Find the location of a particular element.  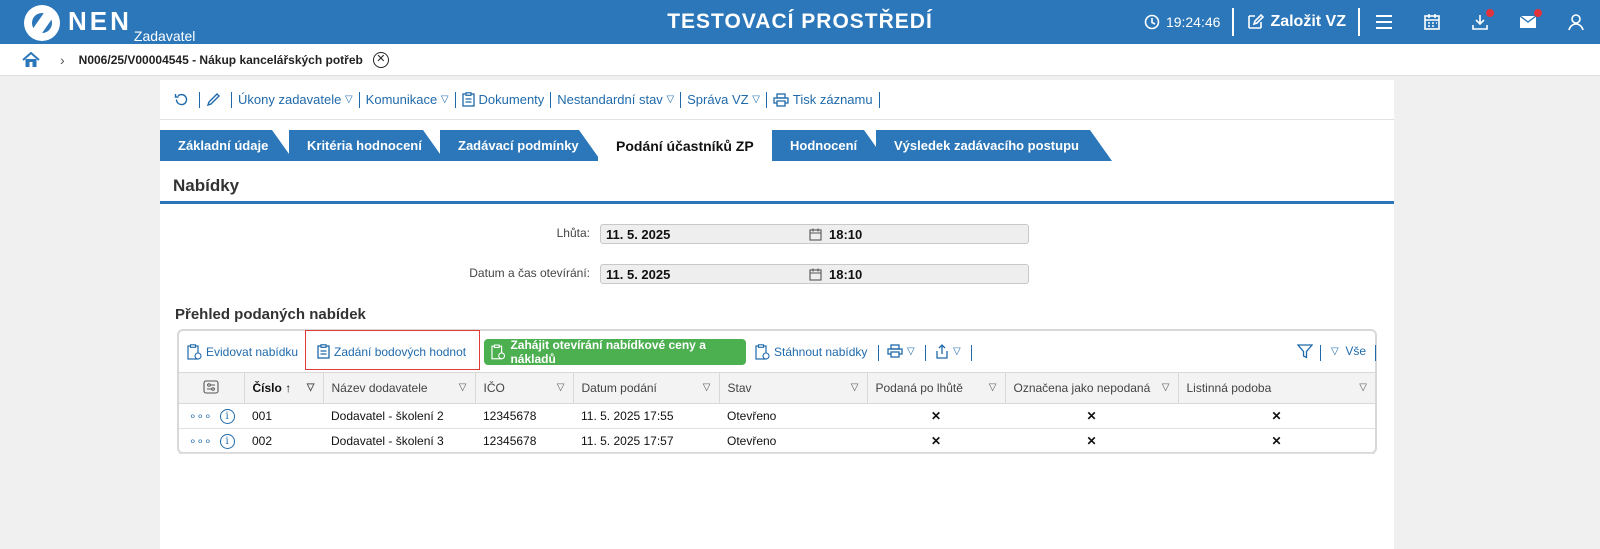

mail-icon is located at coordinates (1528, 21).